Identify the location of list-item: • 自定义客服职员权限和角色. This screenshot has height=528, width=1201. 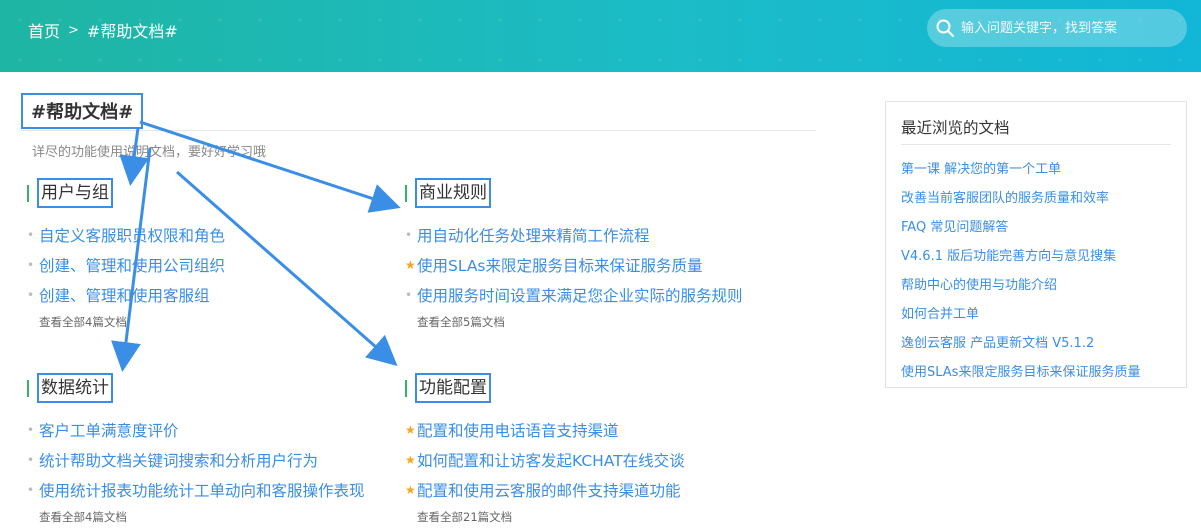
(207, 235).